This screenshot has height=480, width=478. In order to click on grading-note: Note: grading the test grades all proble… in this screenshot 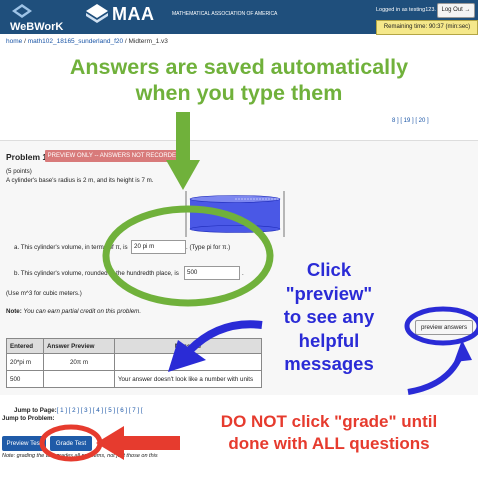, I will do `click(80, 456)`.